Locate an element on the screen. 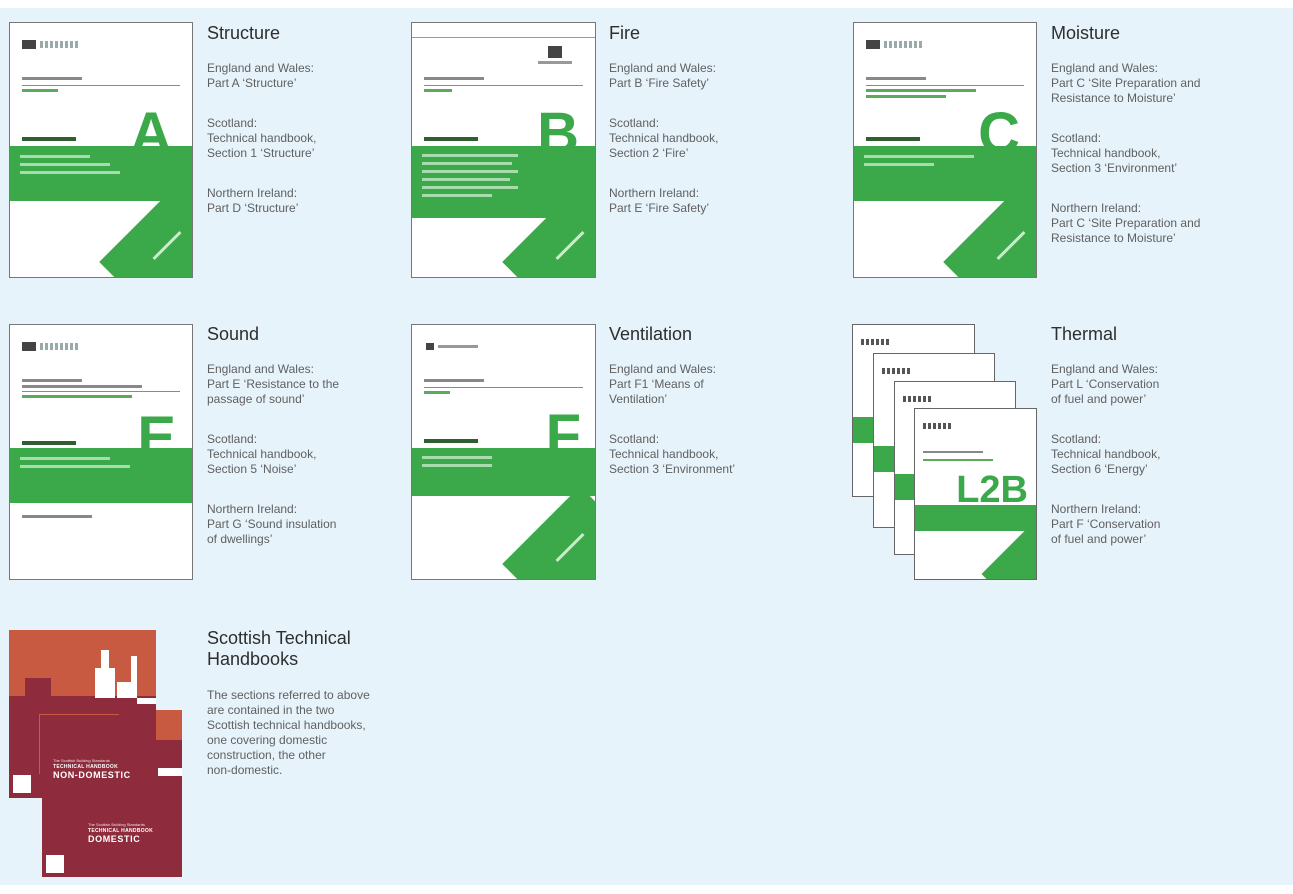 The width and height of the screenshot is (1293, 894). approved-document-c-cover: C is located at coordinates (945, 150).